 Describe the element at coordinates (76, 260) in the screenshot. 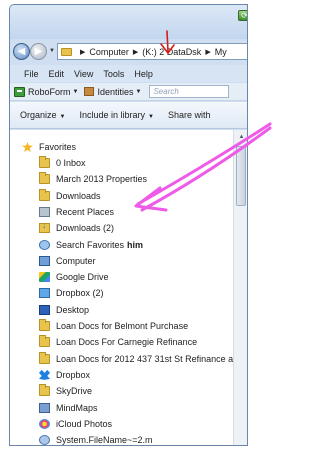

I see `nav-item-label: Computer` at that location.